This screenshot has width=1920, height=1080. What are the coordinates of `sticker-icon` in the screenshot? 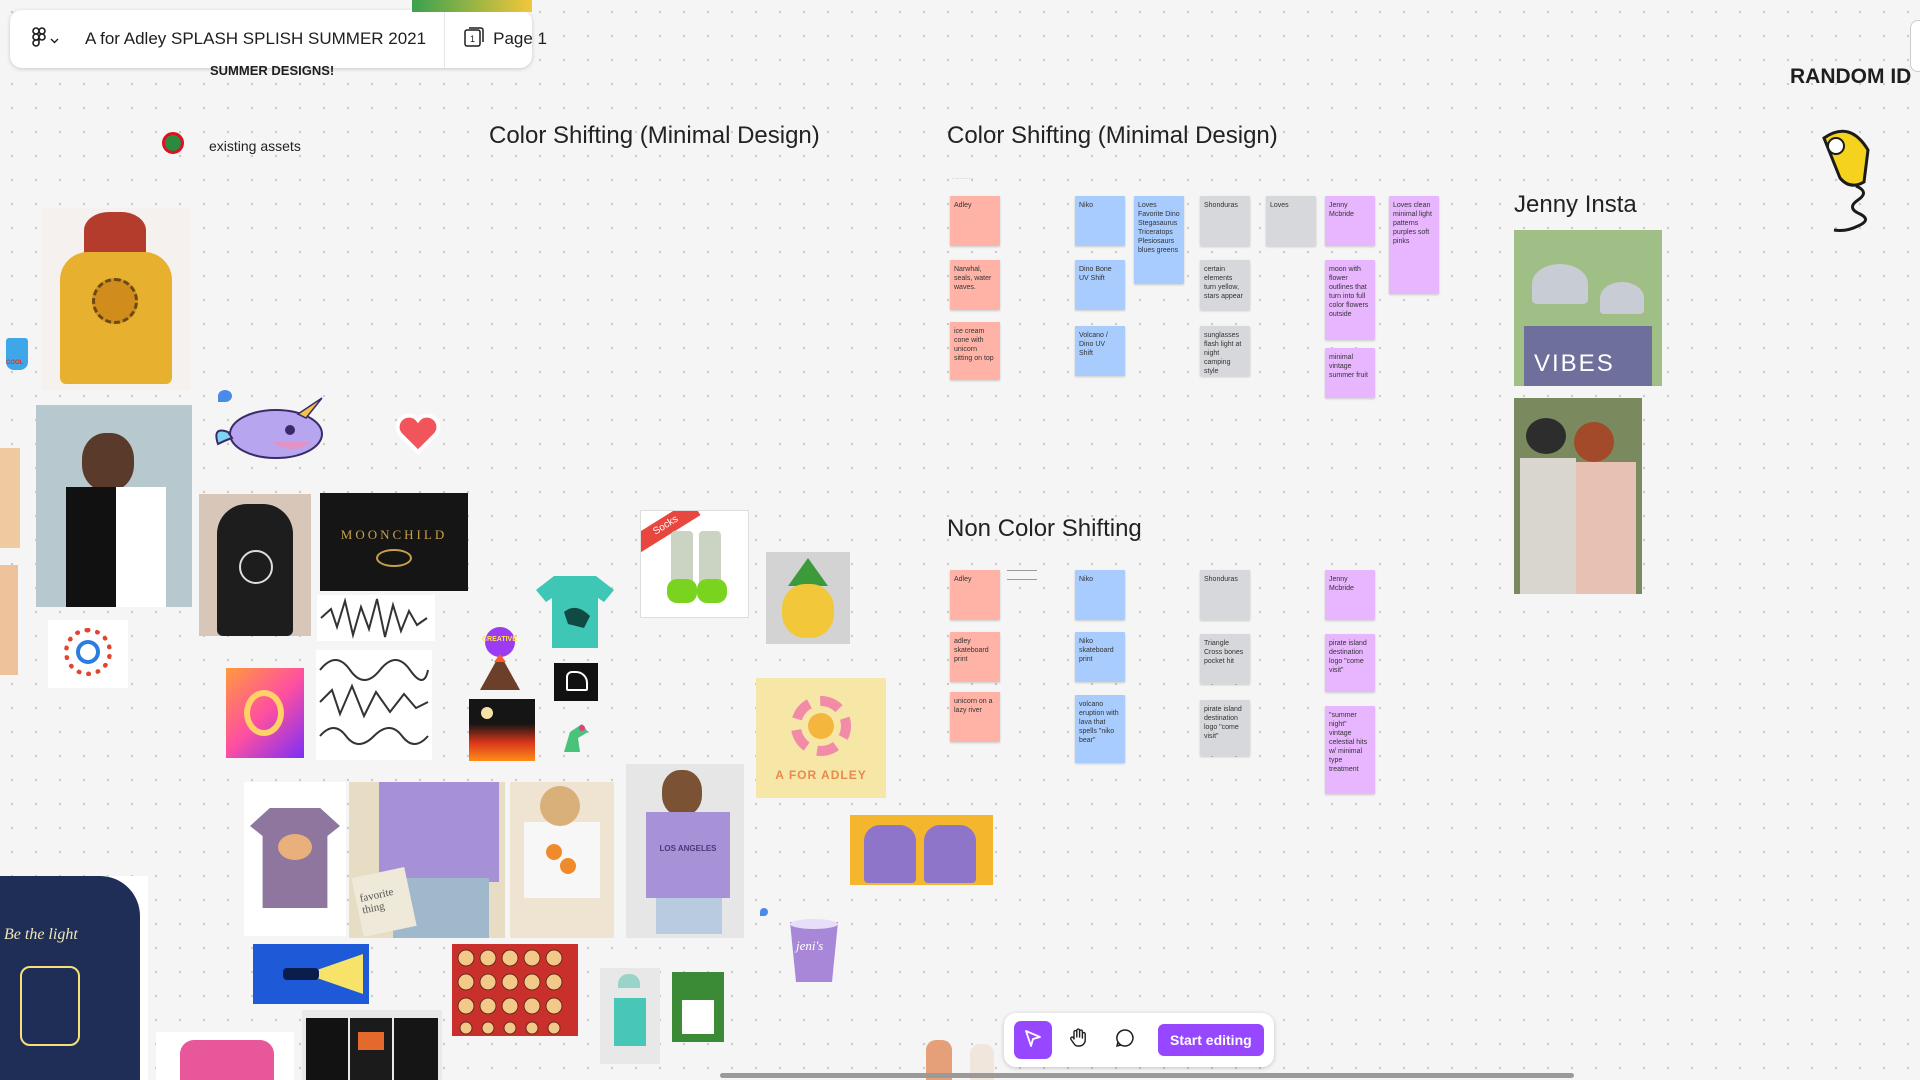 It's located at (173, 143).